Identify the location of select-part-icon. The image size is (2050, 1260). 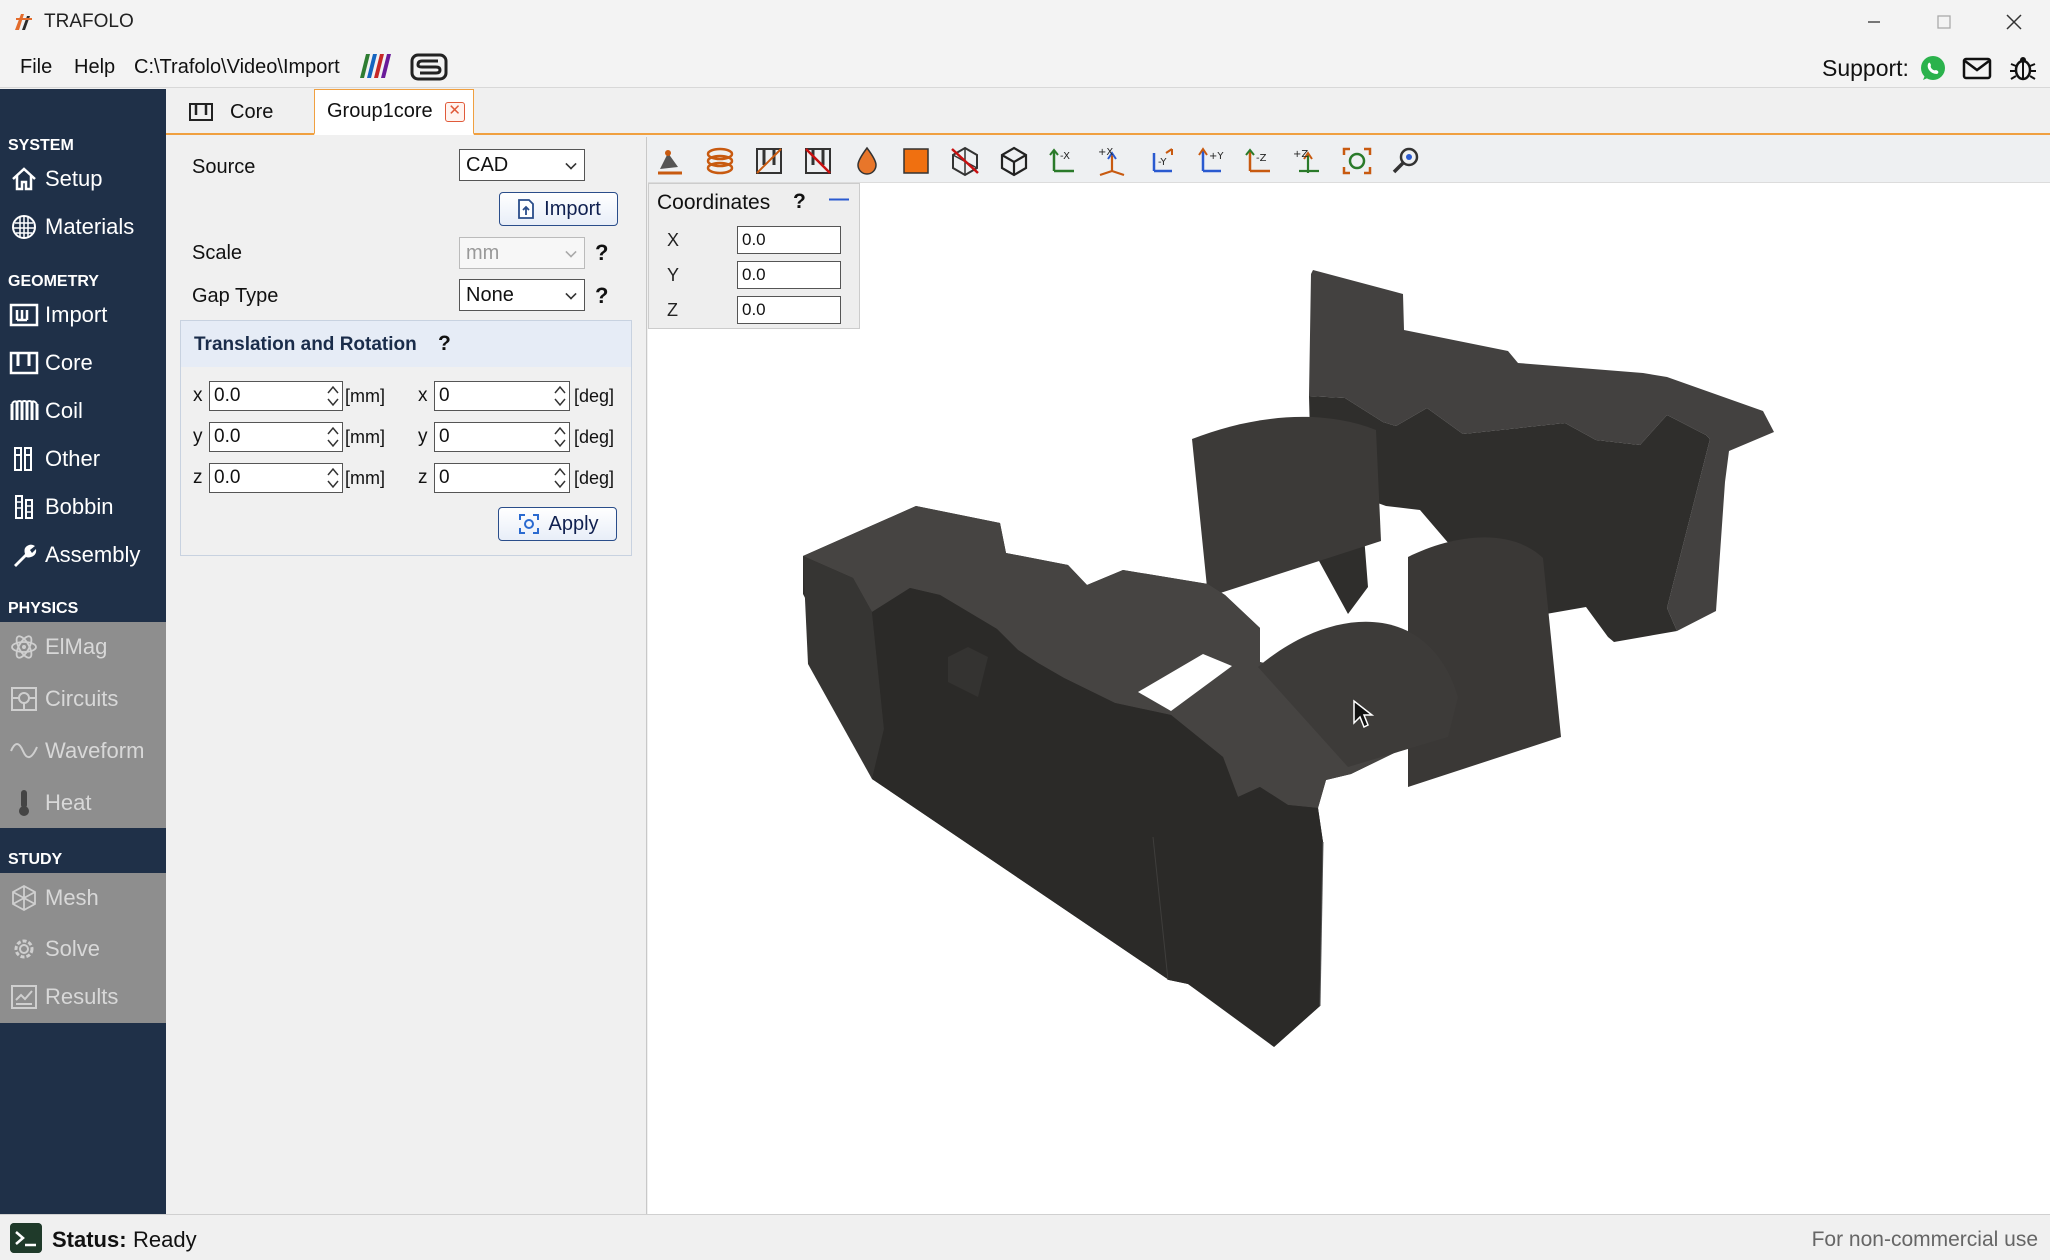
(671, 161).